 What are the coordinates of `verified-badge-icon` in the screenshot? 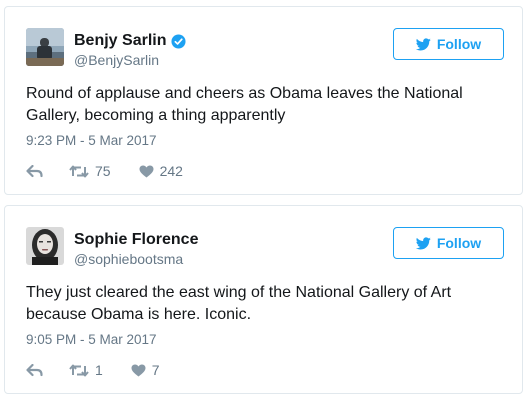 It's located at (179, 41).